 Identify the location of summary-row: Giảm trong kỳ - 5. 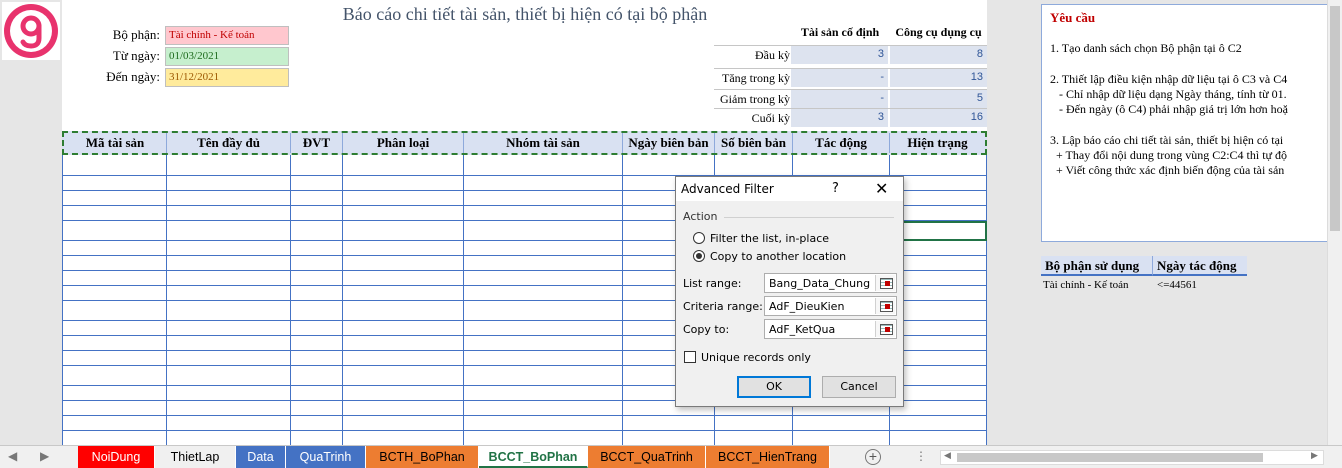
(850, 98).